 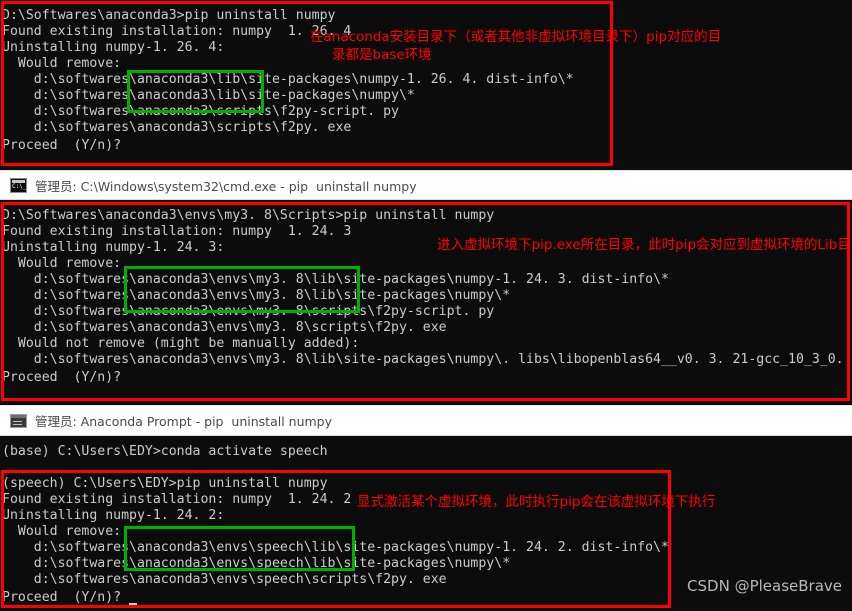 What do you see at coordinates (113, 515) in the screenshot?
I see `terminal-line: Uninstalling numpy-1. 24. 2:` at bounding box center [113, 515].